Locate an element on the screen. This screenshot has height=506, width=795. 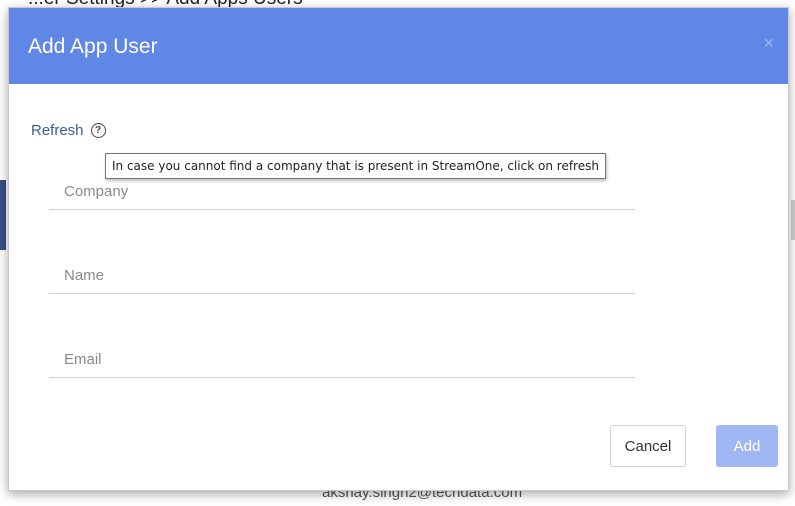
name-field is located at coordinates (342, 276).